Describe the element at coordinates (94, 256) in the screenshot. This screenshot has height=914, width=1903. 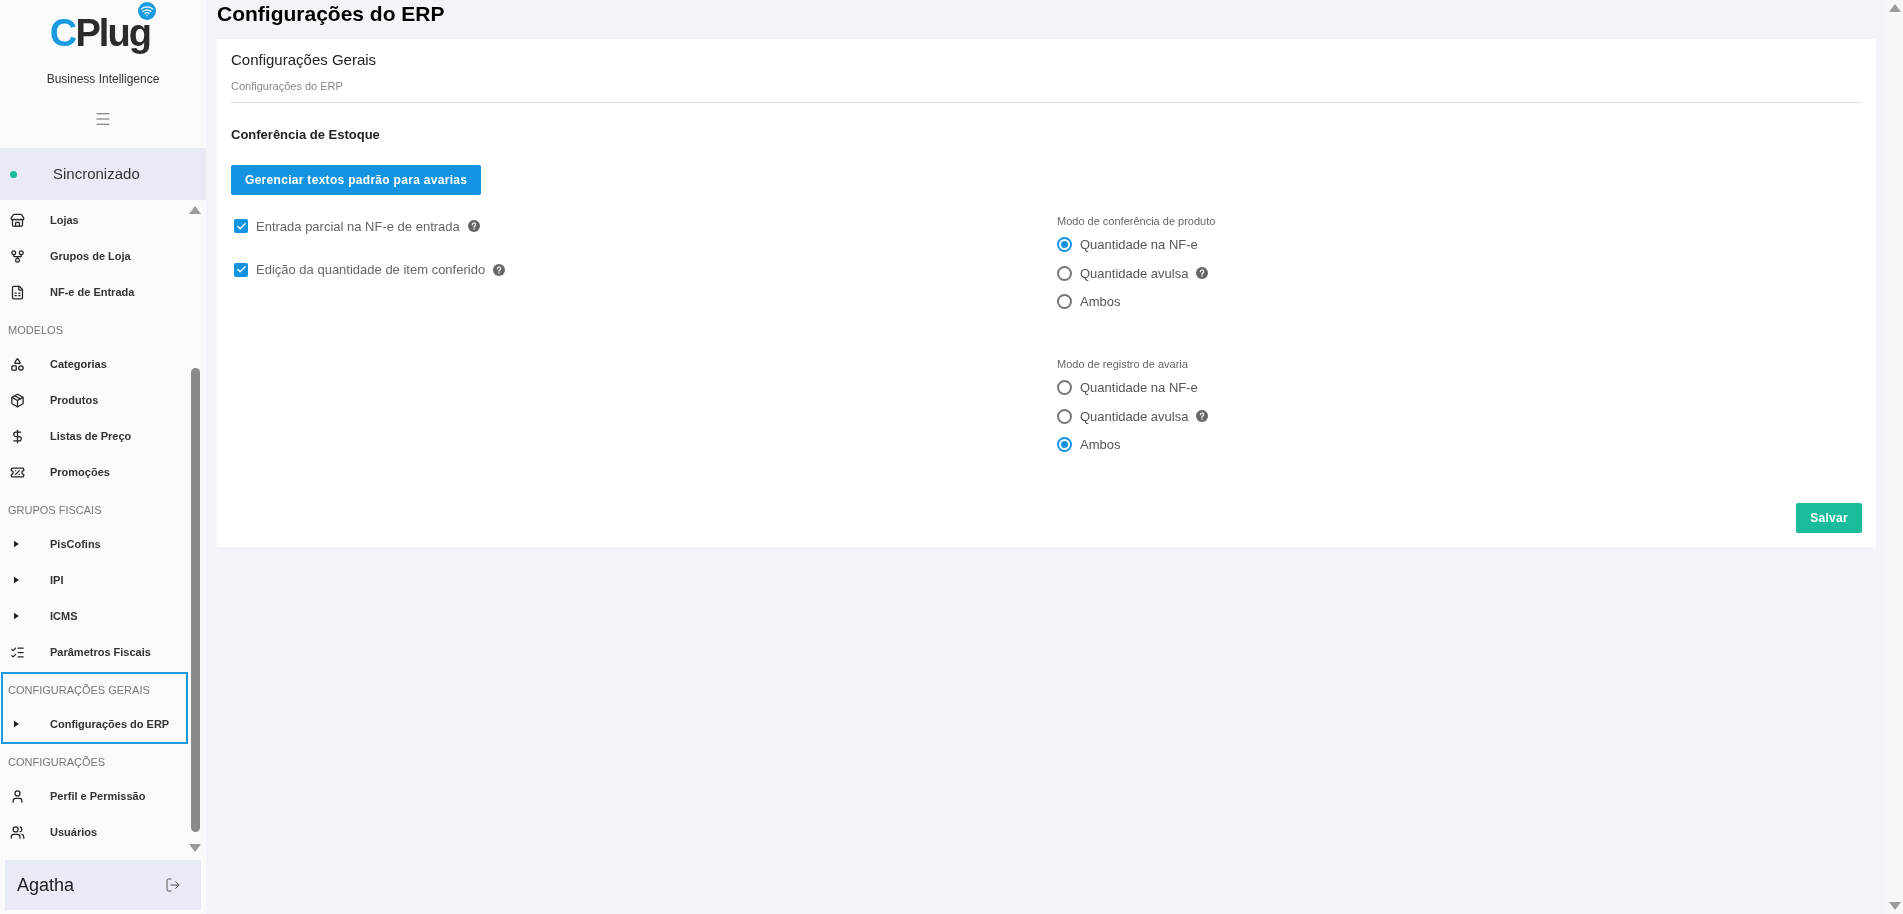
I see `sidebar-item: Grupos de Loja` at that location.